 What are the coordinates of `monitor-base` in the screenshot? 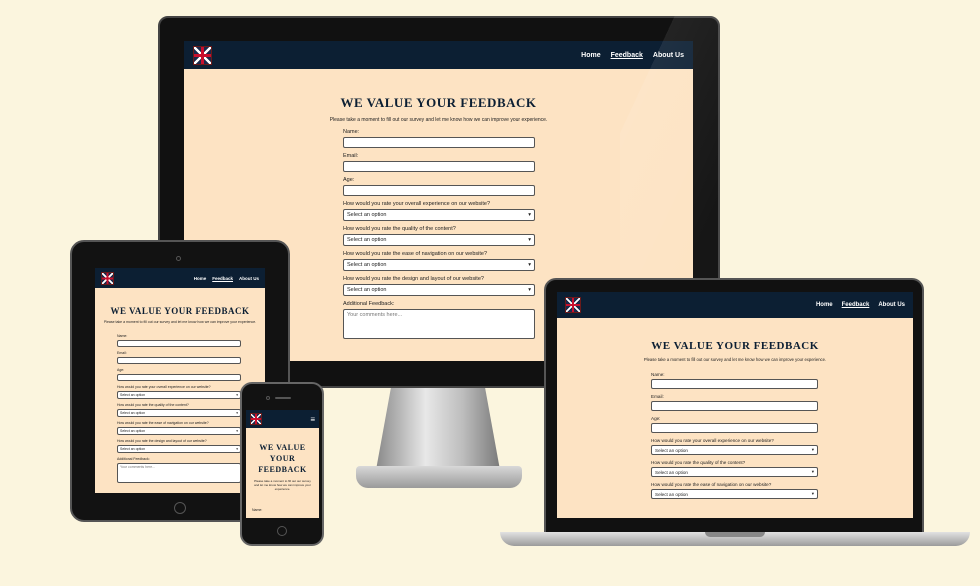 It's located at (439, 477).